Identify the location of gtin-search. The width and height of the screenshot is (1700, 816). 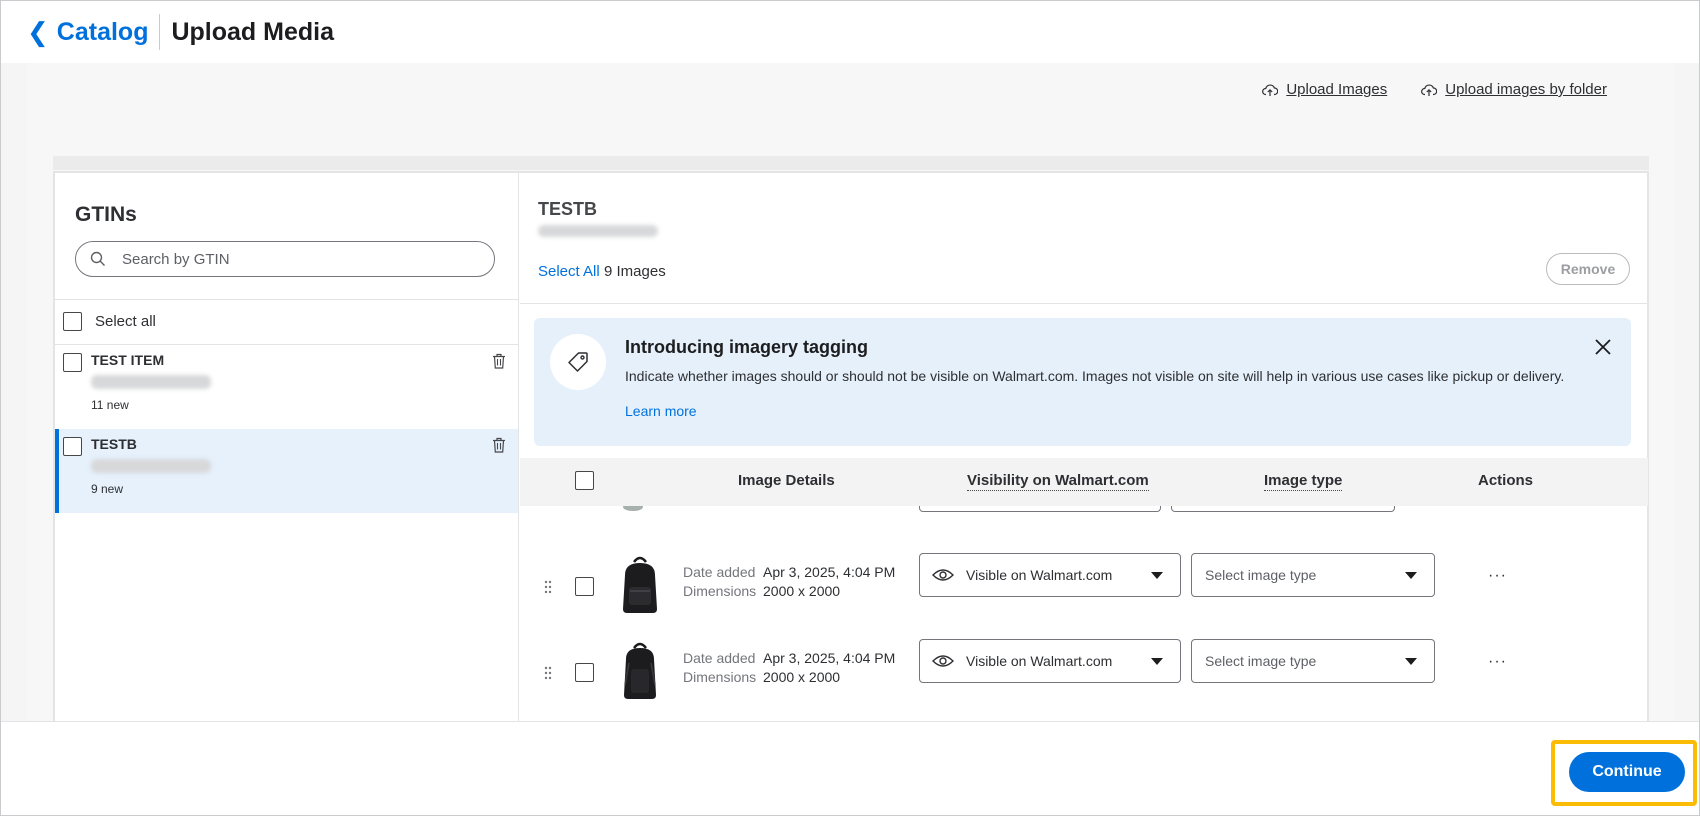
(285, 259).